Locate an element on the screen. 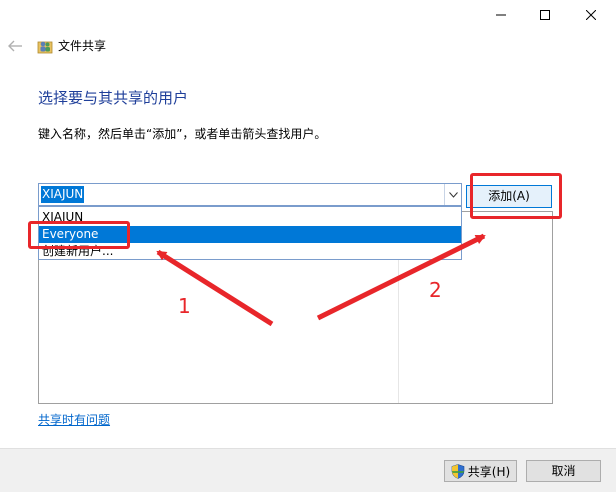 The image size is (616, 492). minimize-icon is located at coordinates (501, 15).